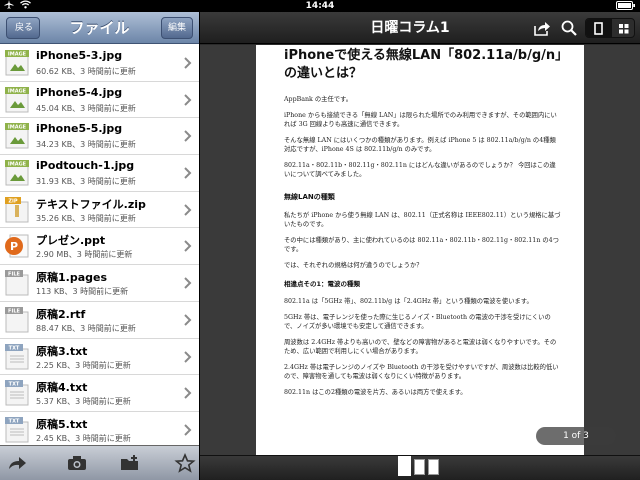 The height and width of the screenshot is (480, 640). What do you see at coordinates (99, 462) in the screenshot?
I see `file-panel-toolbar` at bounding box center [99, 462].